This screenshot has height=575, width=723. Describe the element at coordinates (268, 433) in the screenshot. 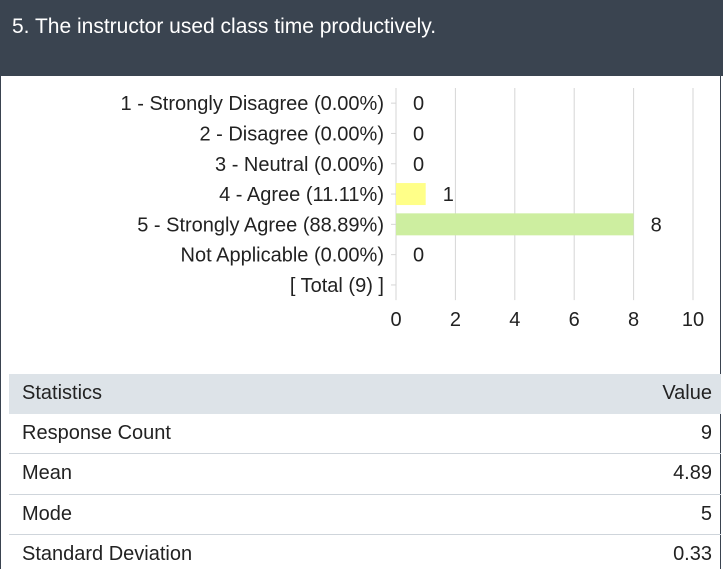

I see `stat-label: Response Count` at that location.